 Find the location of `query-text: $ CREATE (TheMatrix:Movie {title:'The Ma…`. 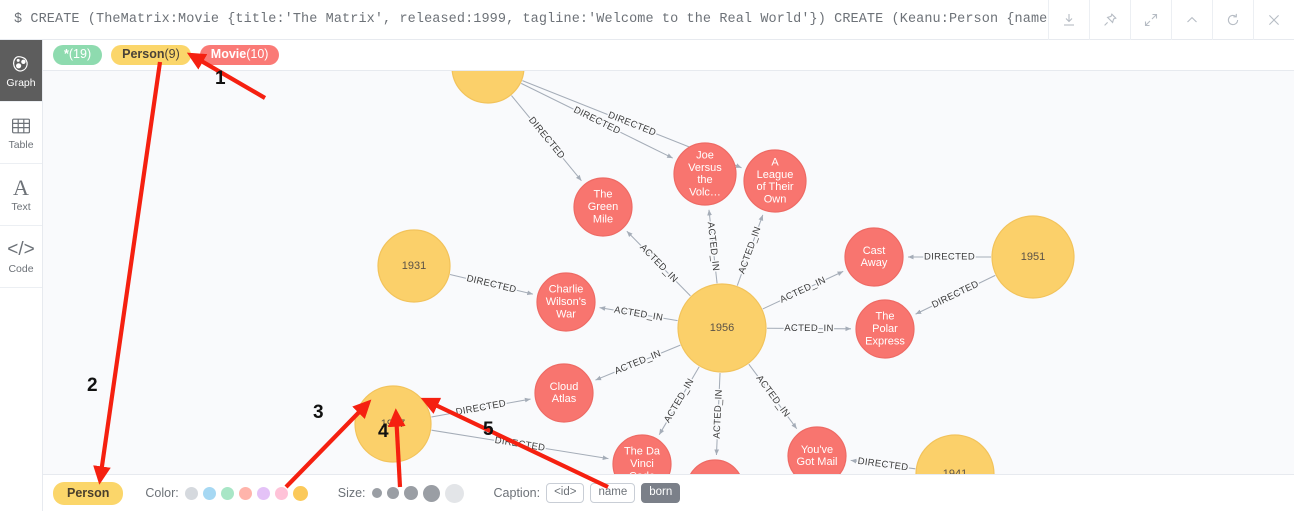

query-text: $ CREATE (TheMatrix:Movie {title:'The Ma… is located at coordinates (524, 19).